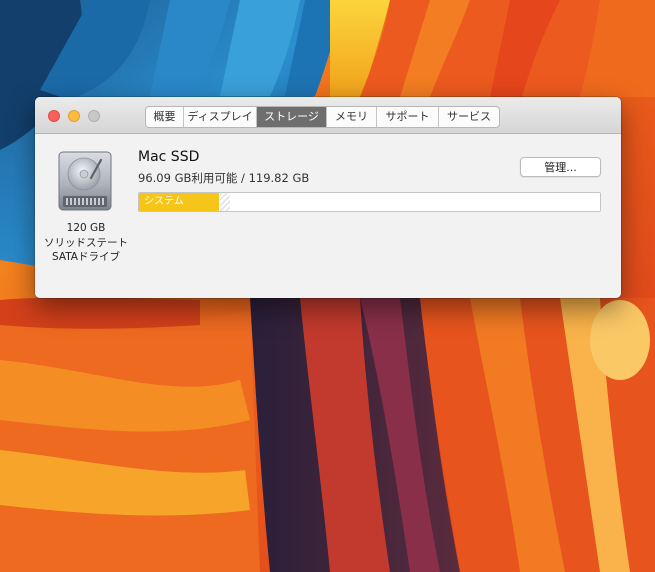 Image resolution: width=655 pixels, height=572 pixels. I want to click on close-button, so click(54, 116).